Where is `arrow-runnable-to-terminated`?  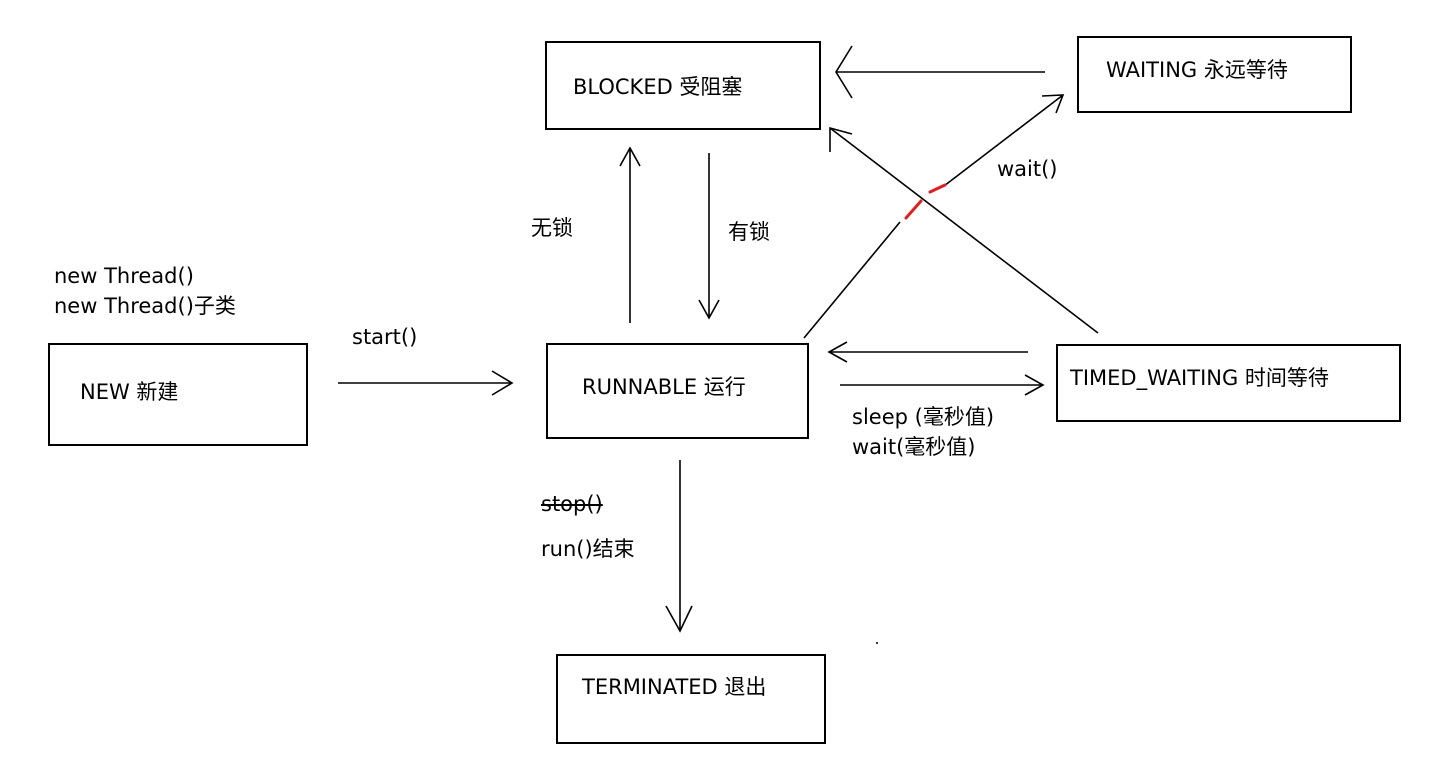
arrow-runnable-to-terminated is located at coordinates (679, 546).